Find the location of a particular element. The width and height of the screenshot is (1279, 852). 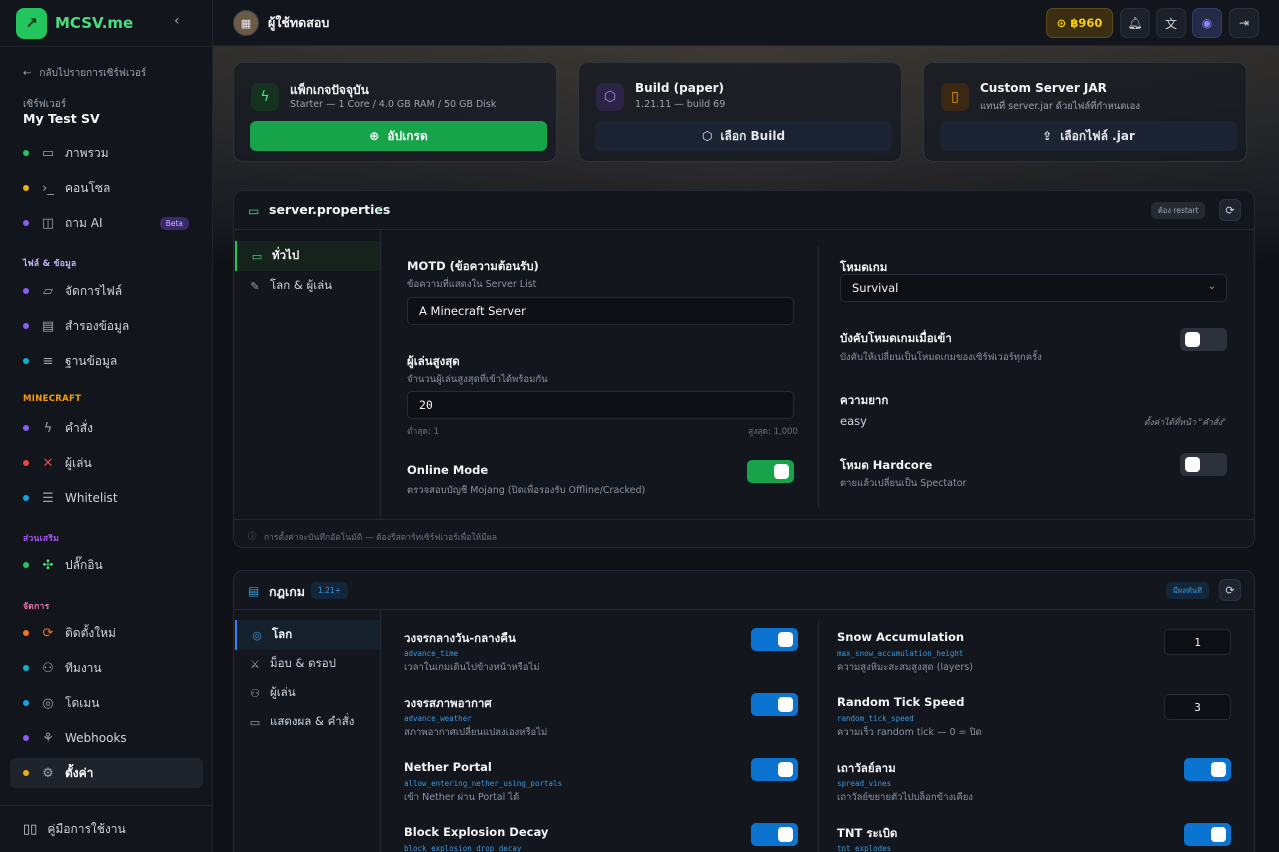

sidebar-item-team: ⚇ ทีมงาน is located at coordinates (106, 668).